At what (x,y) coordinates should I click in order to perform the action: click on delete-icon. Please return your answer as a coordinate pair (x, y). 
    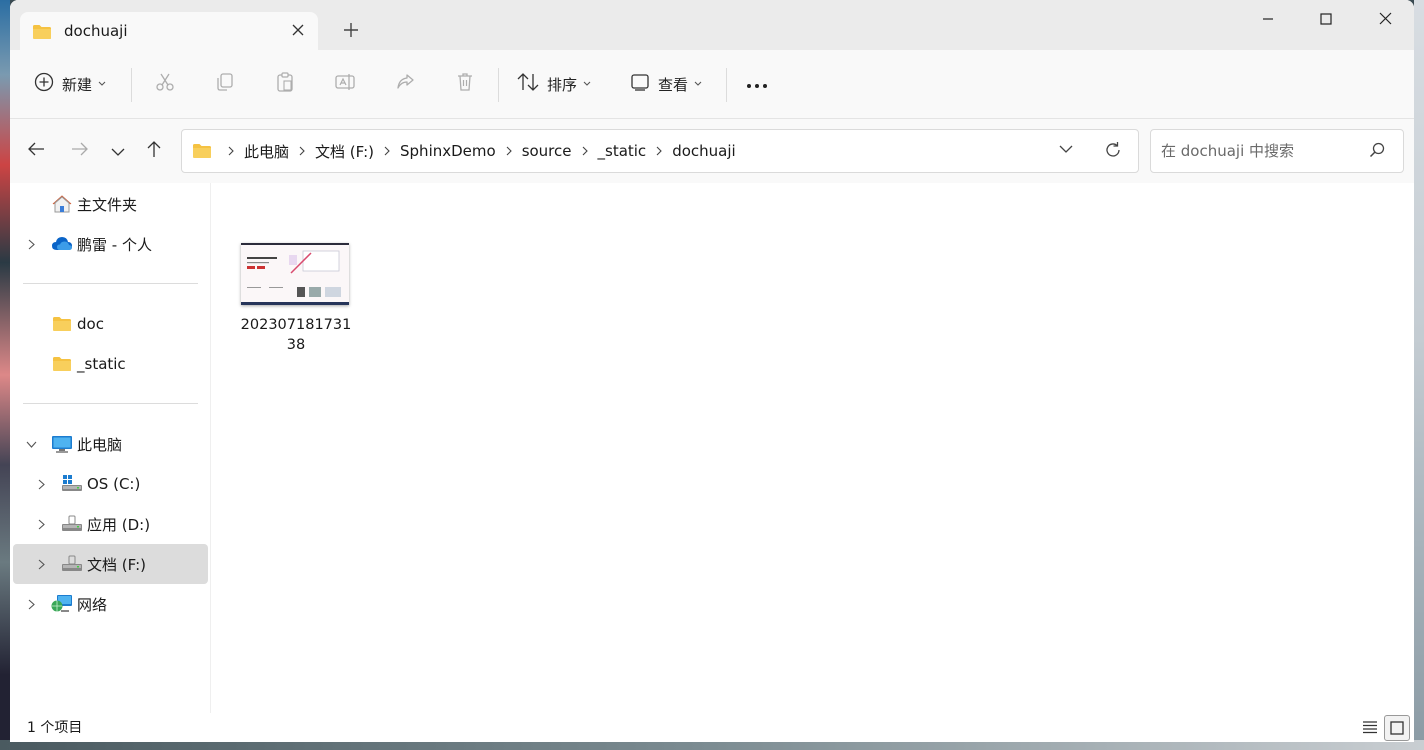
    Looking at the image, I should click on (465, 84).